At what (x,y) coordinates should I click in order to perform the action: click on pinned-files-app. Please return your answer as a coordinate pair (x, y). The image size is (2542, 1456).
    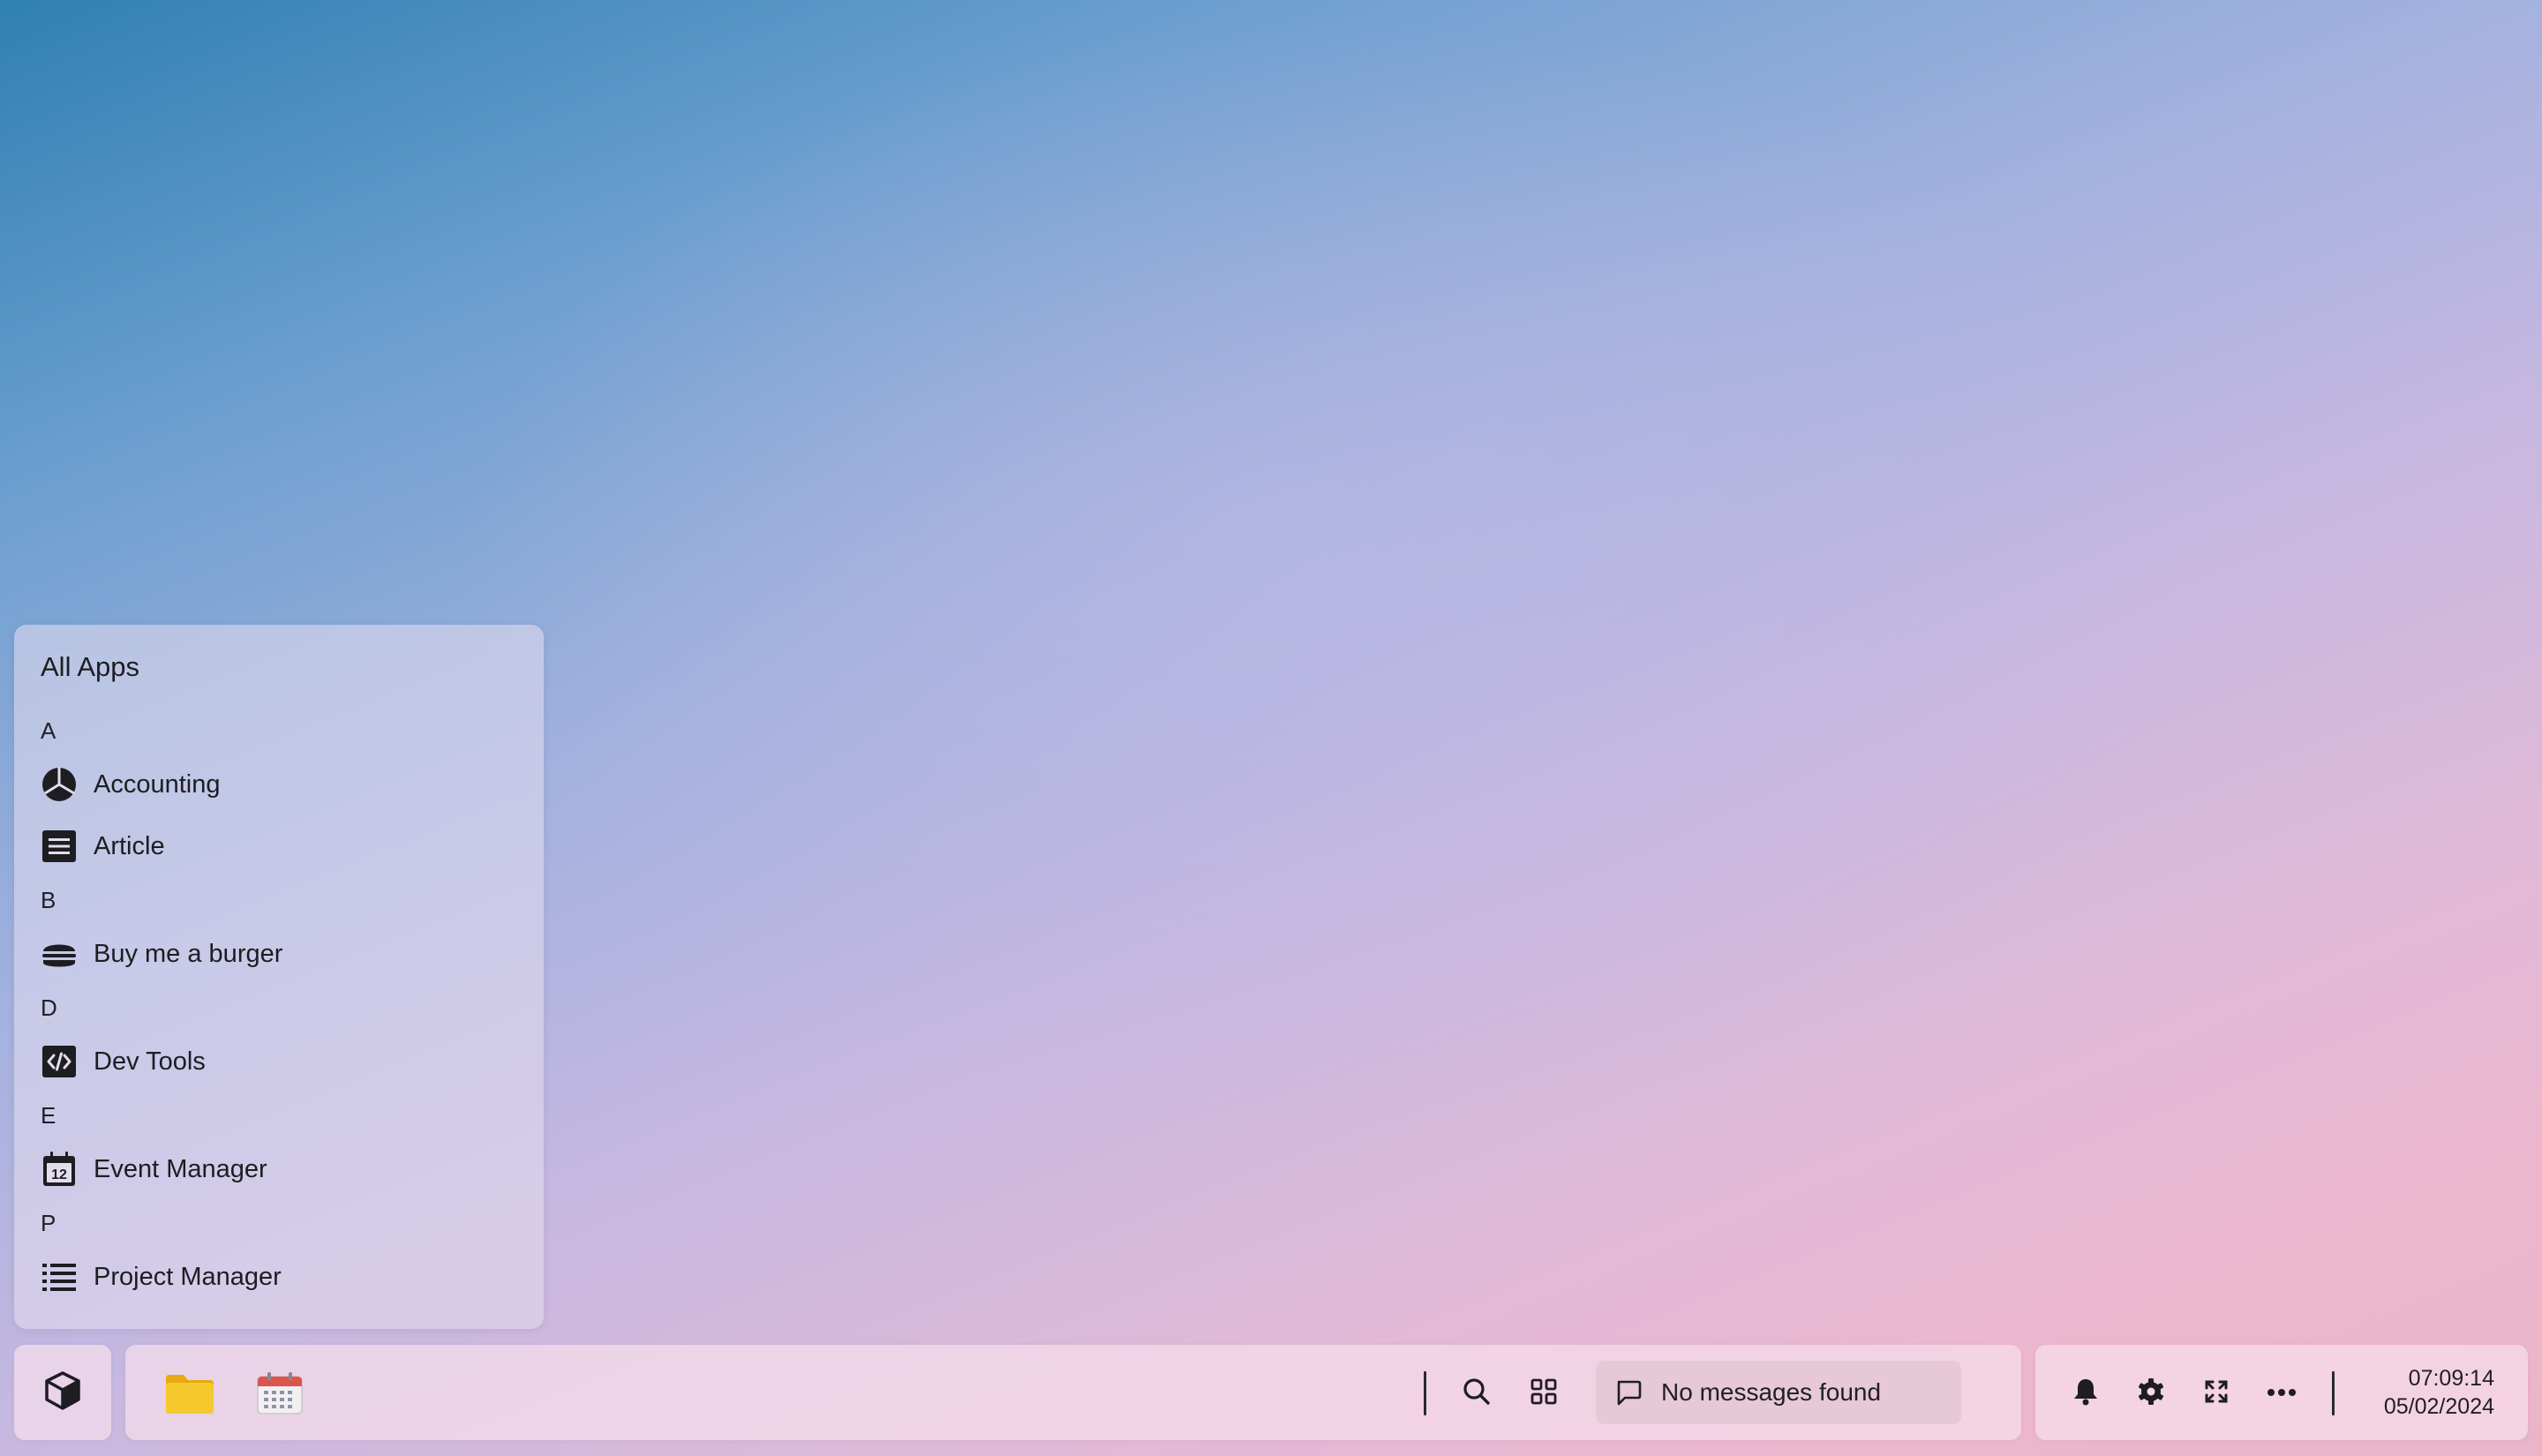
    Looking at the image, I should click on (189, 1393).